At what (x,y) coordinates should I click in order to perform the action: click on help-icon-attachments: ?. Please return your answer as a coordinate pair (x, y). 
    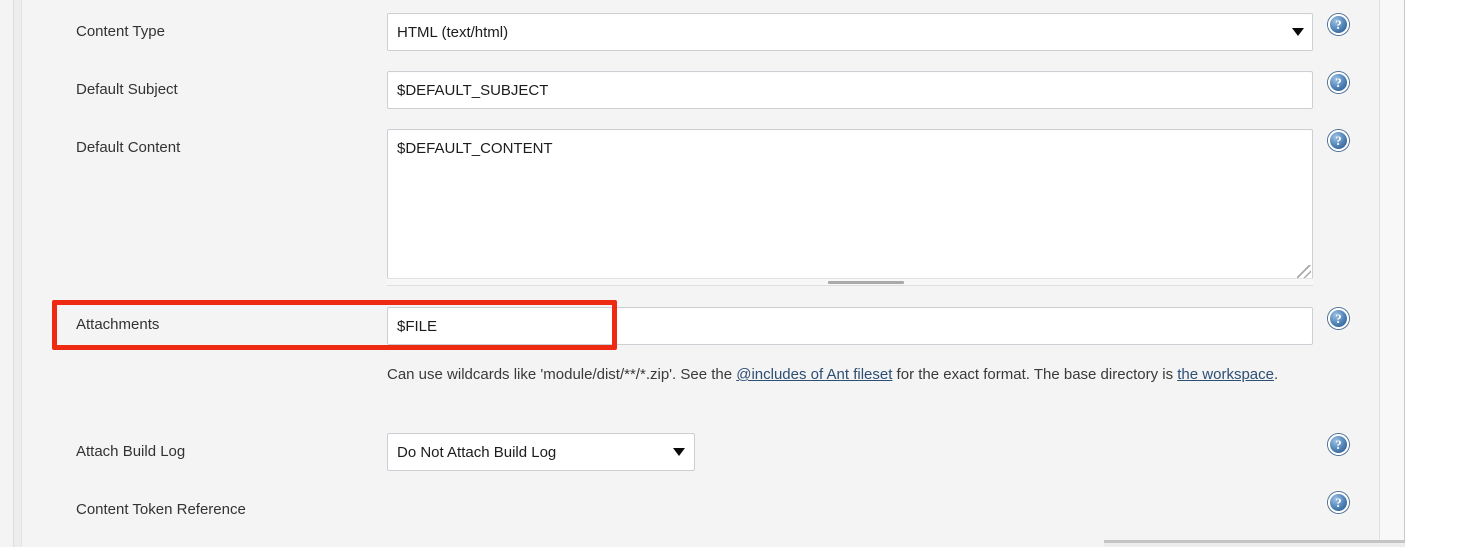
    Looking at the image, I should click on (1338, 318).